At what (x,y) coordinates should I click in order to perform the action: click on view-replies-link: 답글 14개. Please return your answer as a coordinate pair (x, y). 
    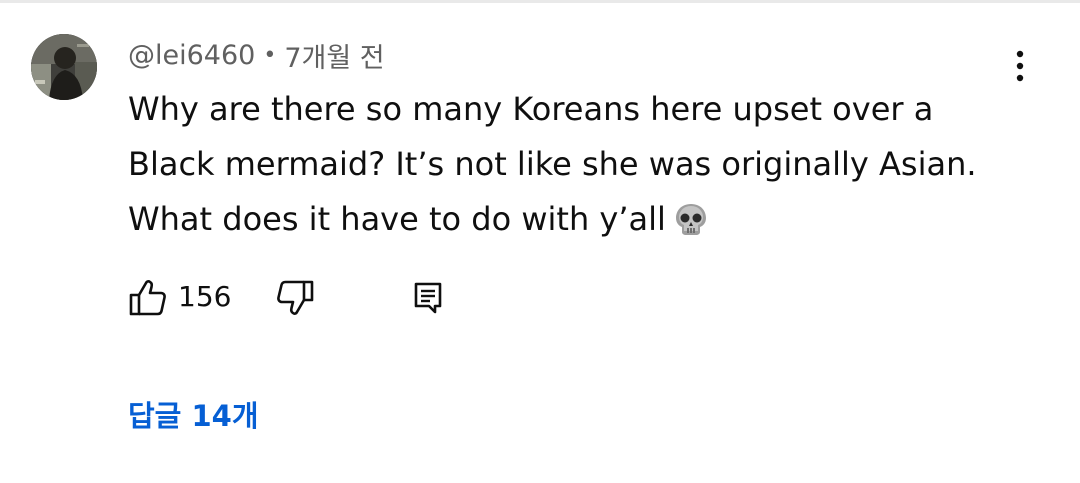
    Looking at the image, I should click on (193, 414).